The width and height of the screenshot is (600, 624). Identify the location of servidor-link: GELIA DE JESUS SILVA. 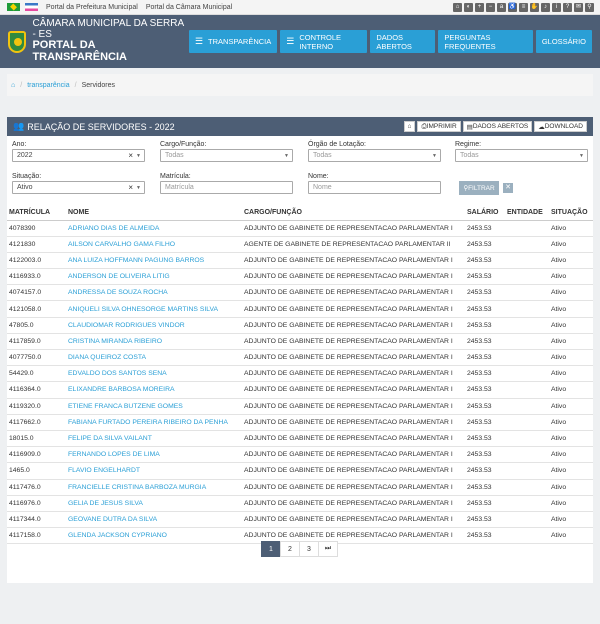
(105, 503).